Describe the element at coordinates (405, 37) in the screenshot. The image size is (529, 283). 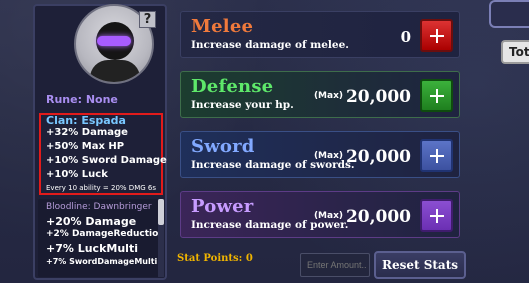
I see `stat-value-melee: 0` at that location.